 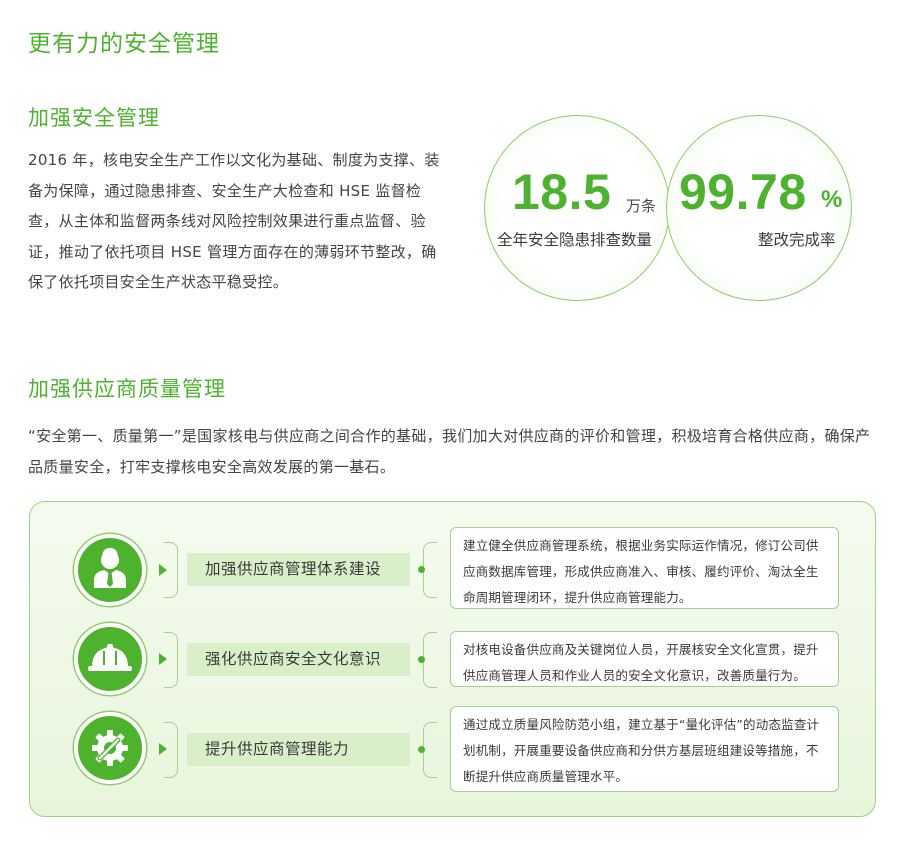 What do you see at coordinates (298, 749) in the screenshot?
I see `item-label-capability: 提升供应商管理能力` at bounding box center [298, 749].